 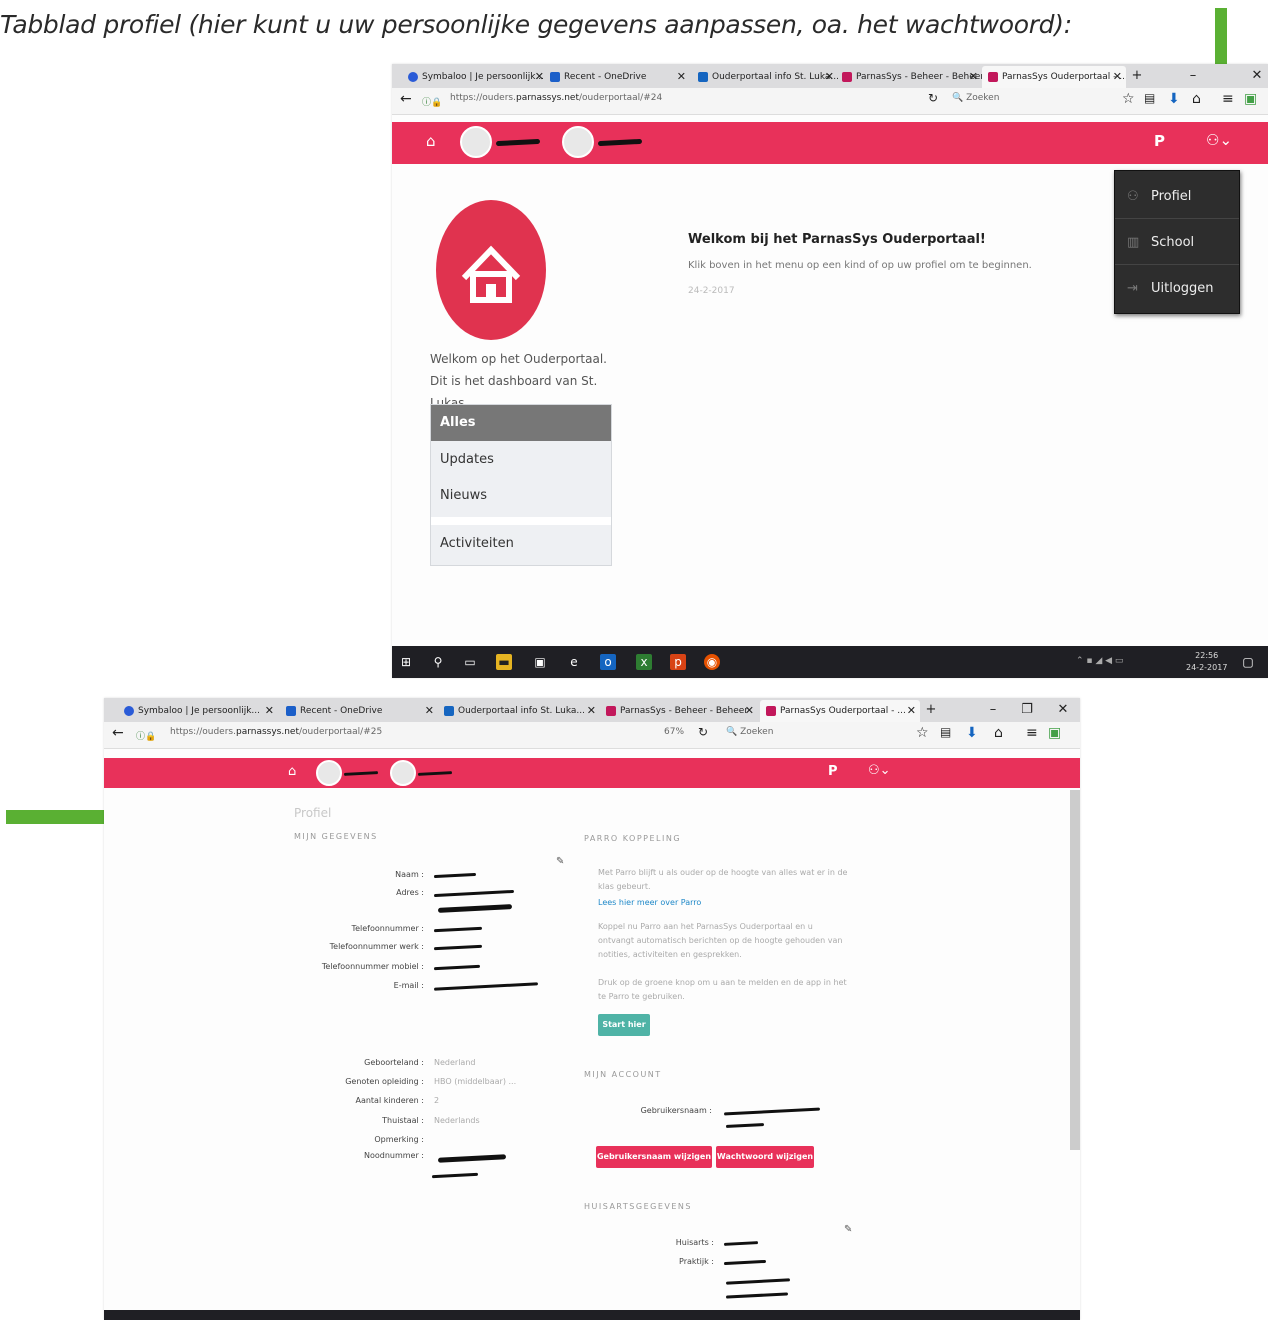 I want to click on menu-item-school: ▥ School, so click(x=1177, y=243).